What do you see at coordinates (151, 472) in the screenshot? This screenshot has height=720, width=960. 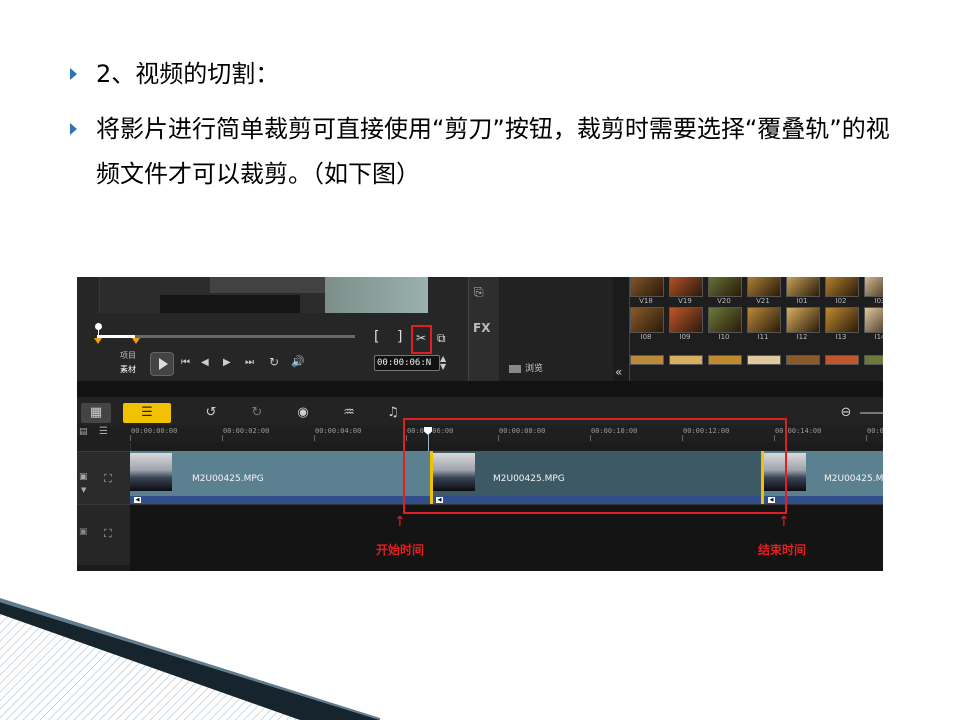 I see `clip-thumbnail` at bounding box center [151, 472].